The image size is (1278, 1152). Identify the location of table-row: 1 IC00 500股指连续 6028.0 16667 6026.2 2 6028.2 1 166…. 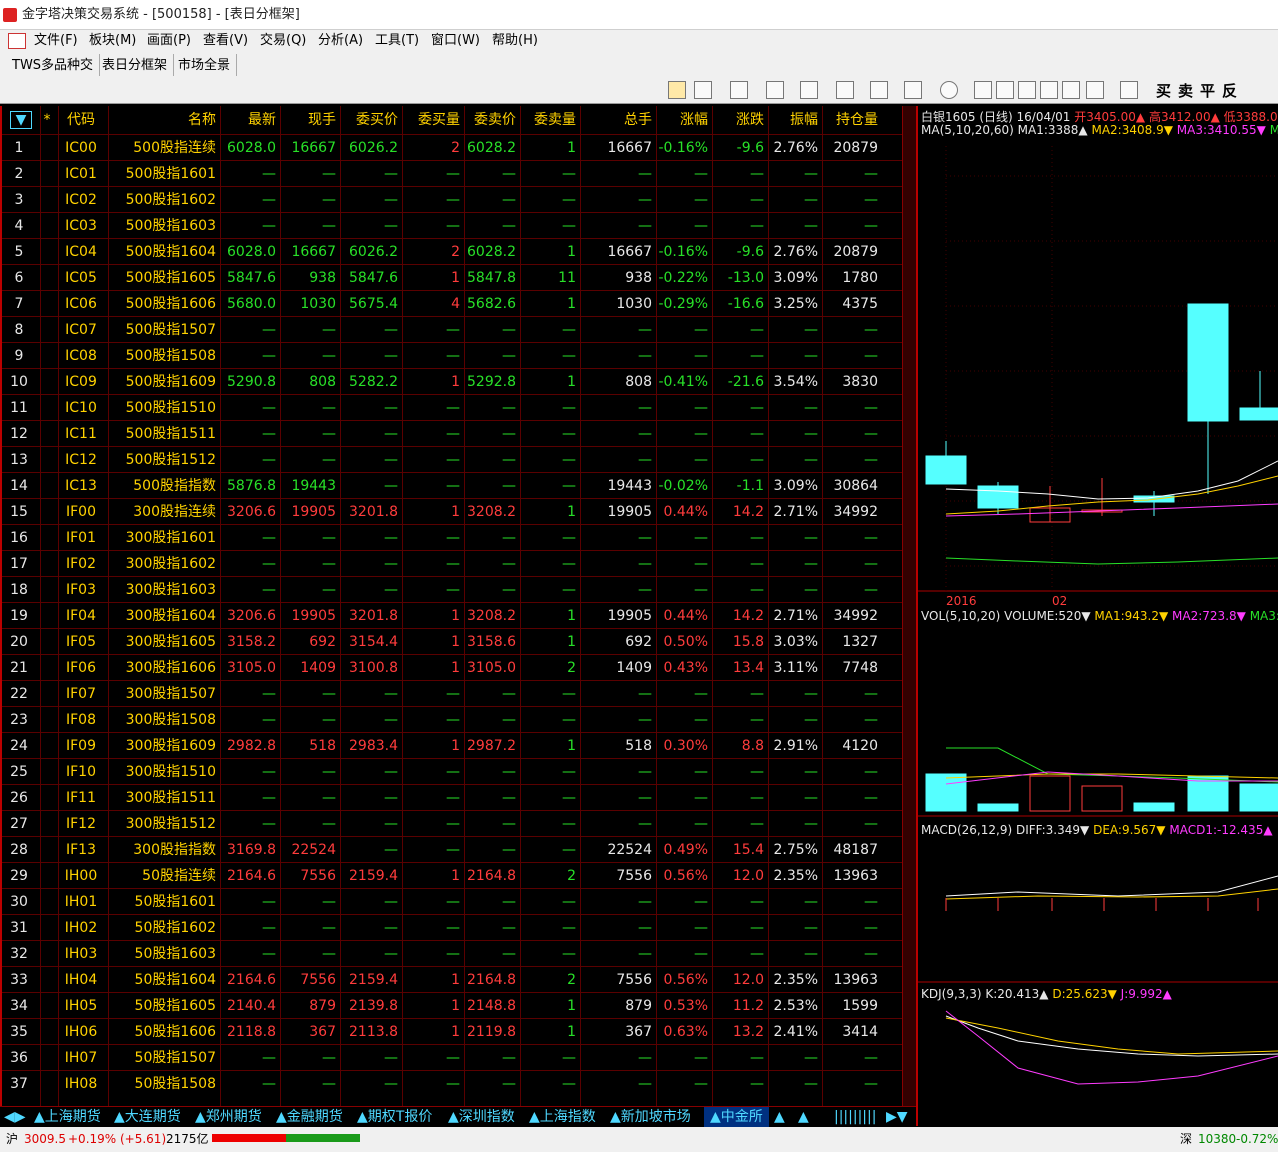
(452, 147).